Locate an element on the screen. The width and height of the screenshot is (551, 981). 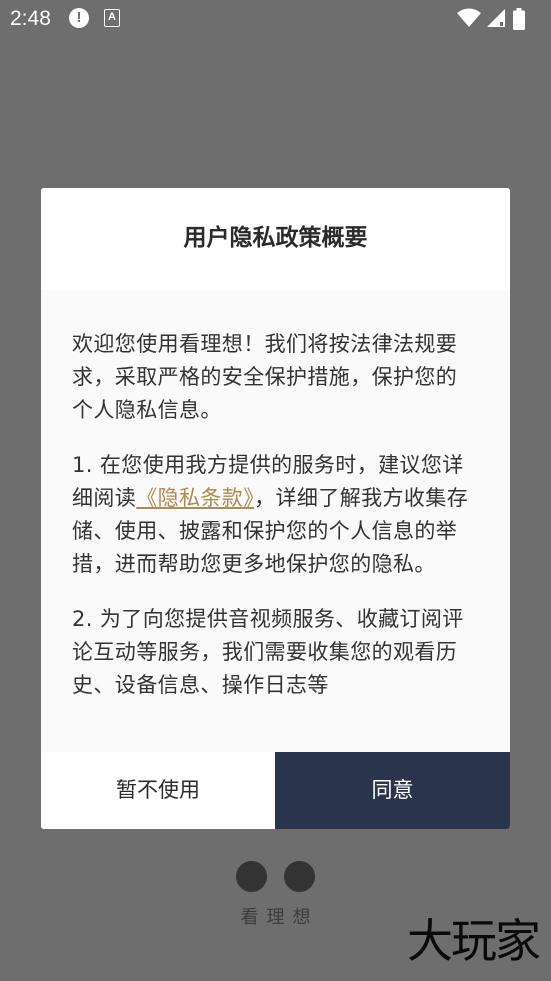
logo-dot-left is located at coordinates (251, 876).